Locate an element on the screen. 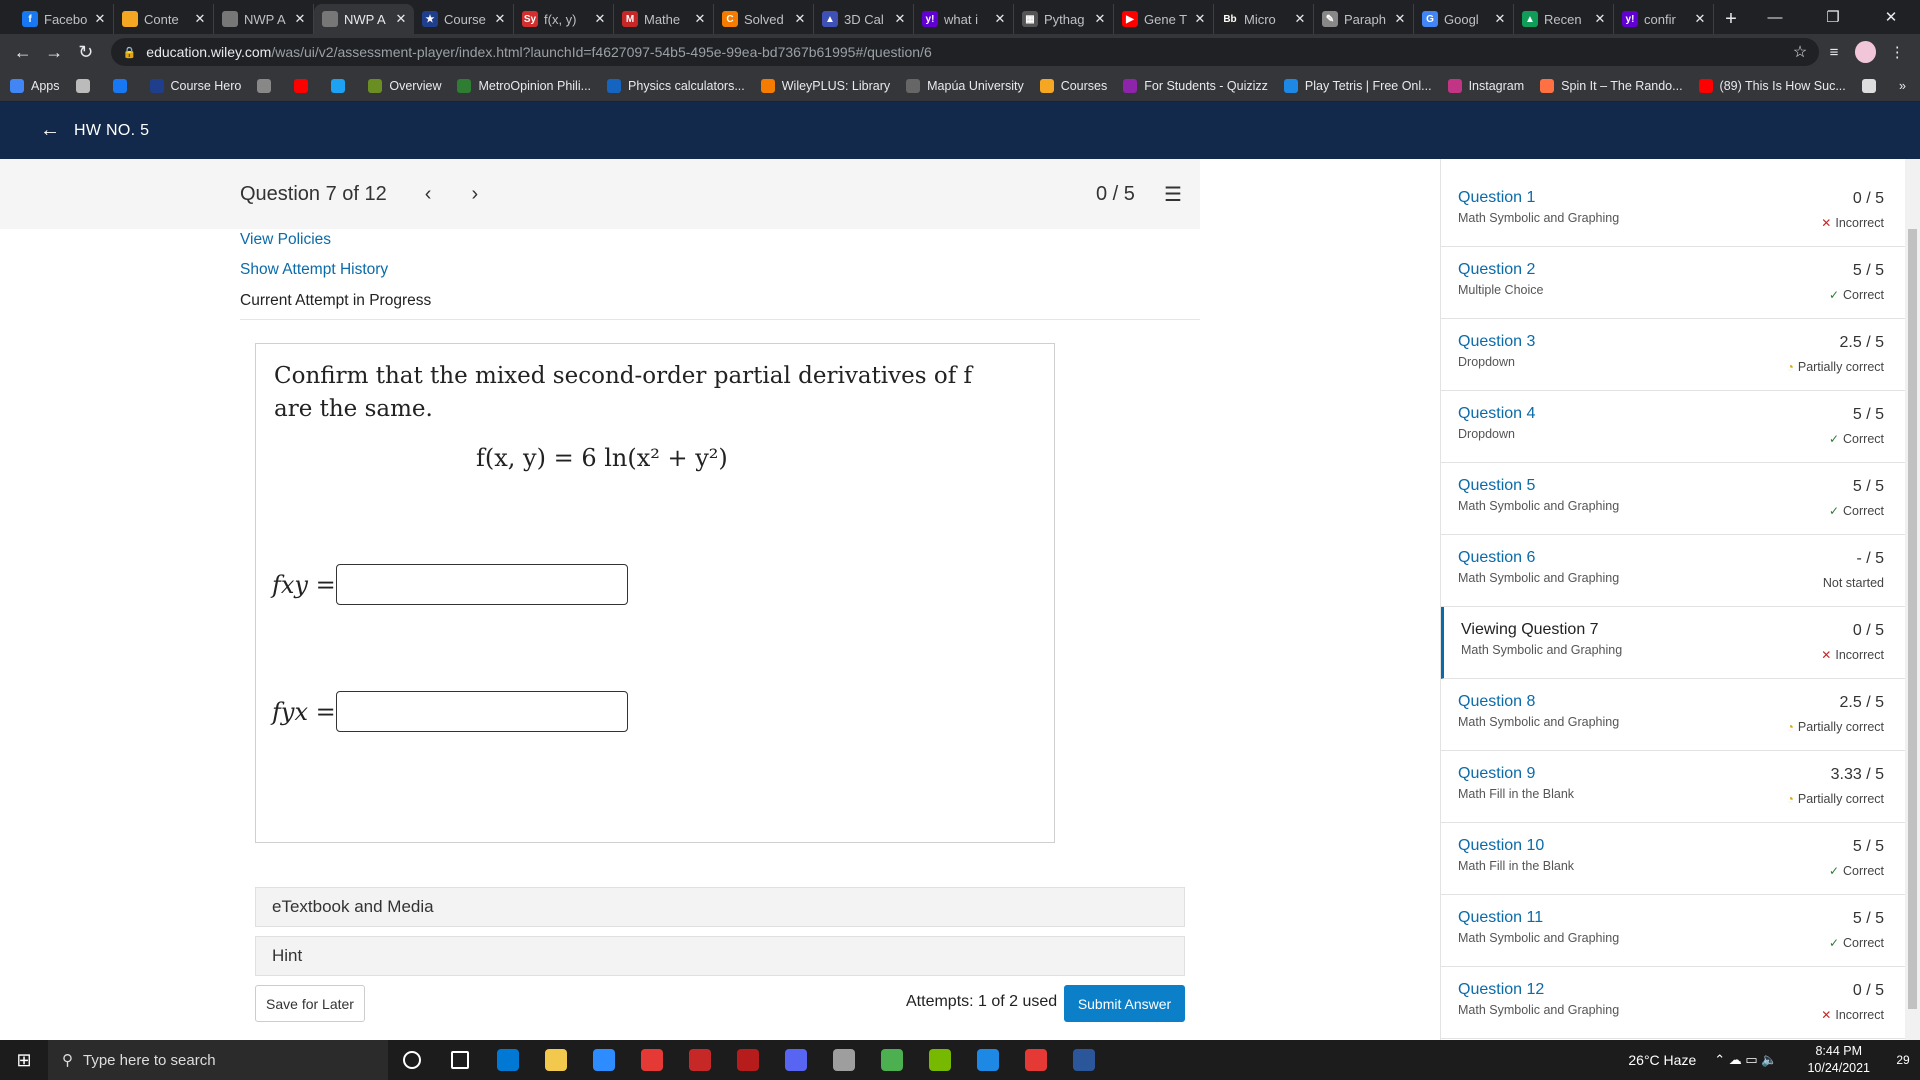 The height and width of the screenshot is (1080, 1920). minimize-icon: — is located at coordinates (1775, 17).